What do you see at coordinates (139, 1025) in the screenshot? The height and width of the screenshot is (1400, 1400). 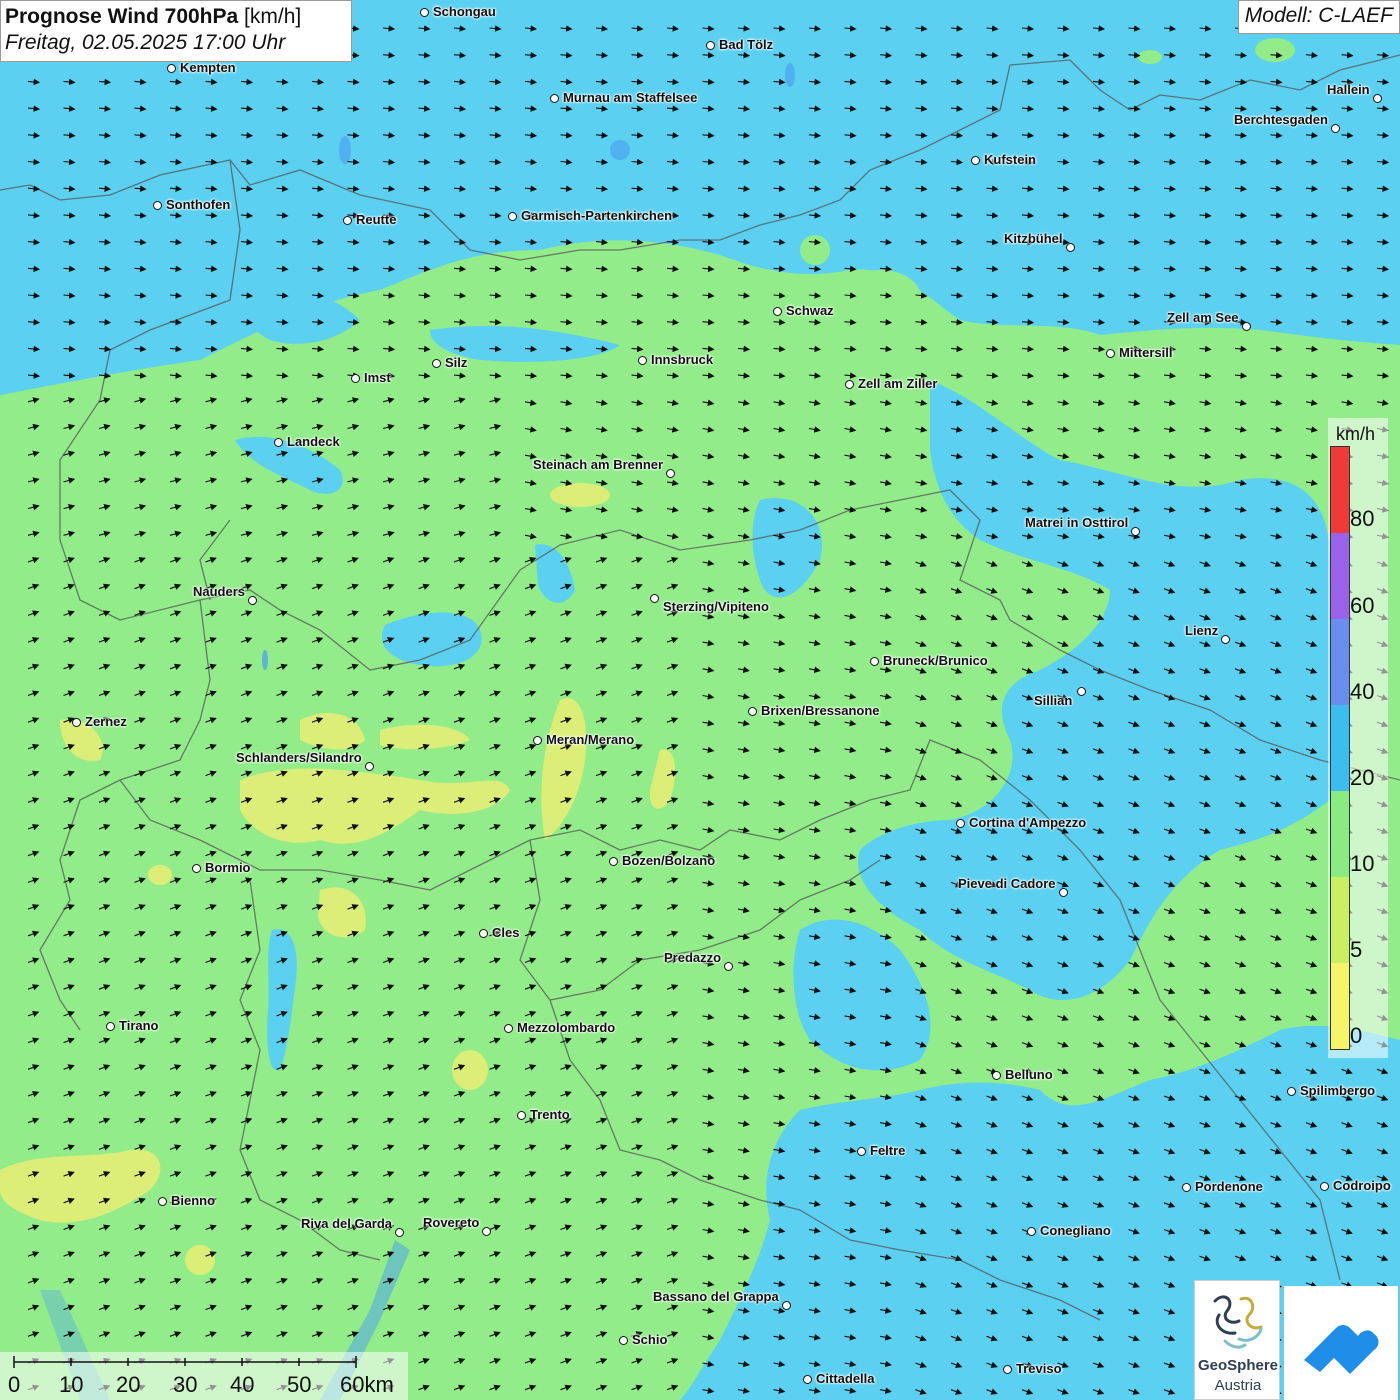 I see `city-label: Tirano` at bounding box center [139, 1025].